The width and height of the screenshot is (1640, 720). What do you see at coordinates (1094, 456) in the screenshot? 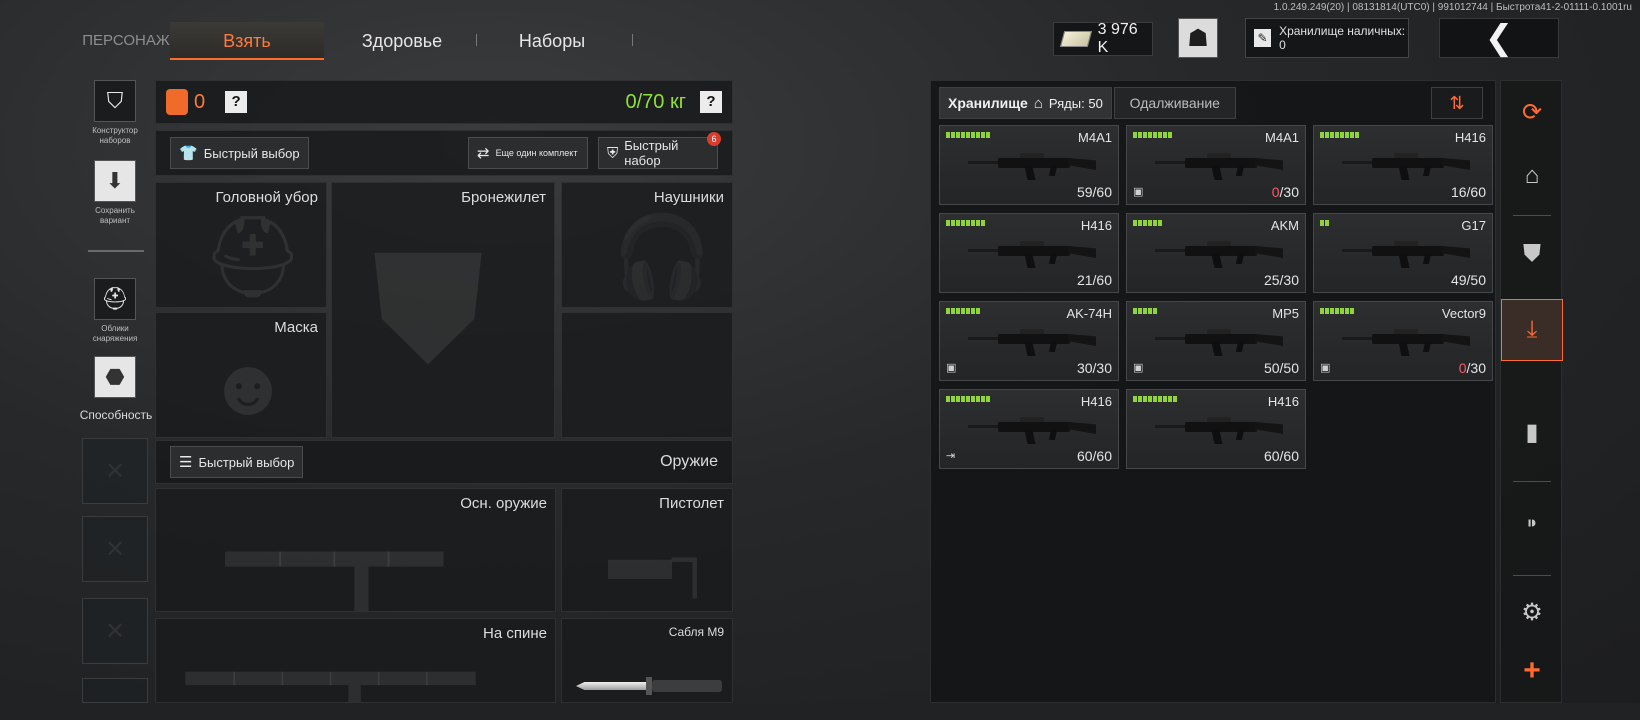
I see `ammo-count: 60/60` at bounding box center [1094, 456].